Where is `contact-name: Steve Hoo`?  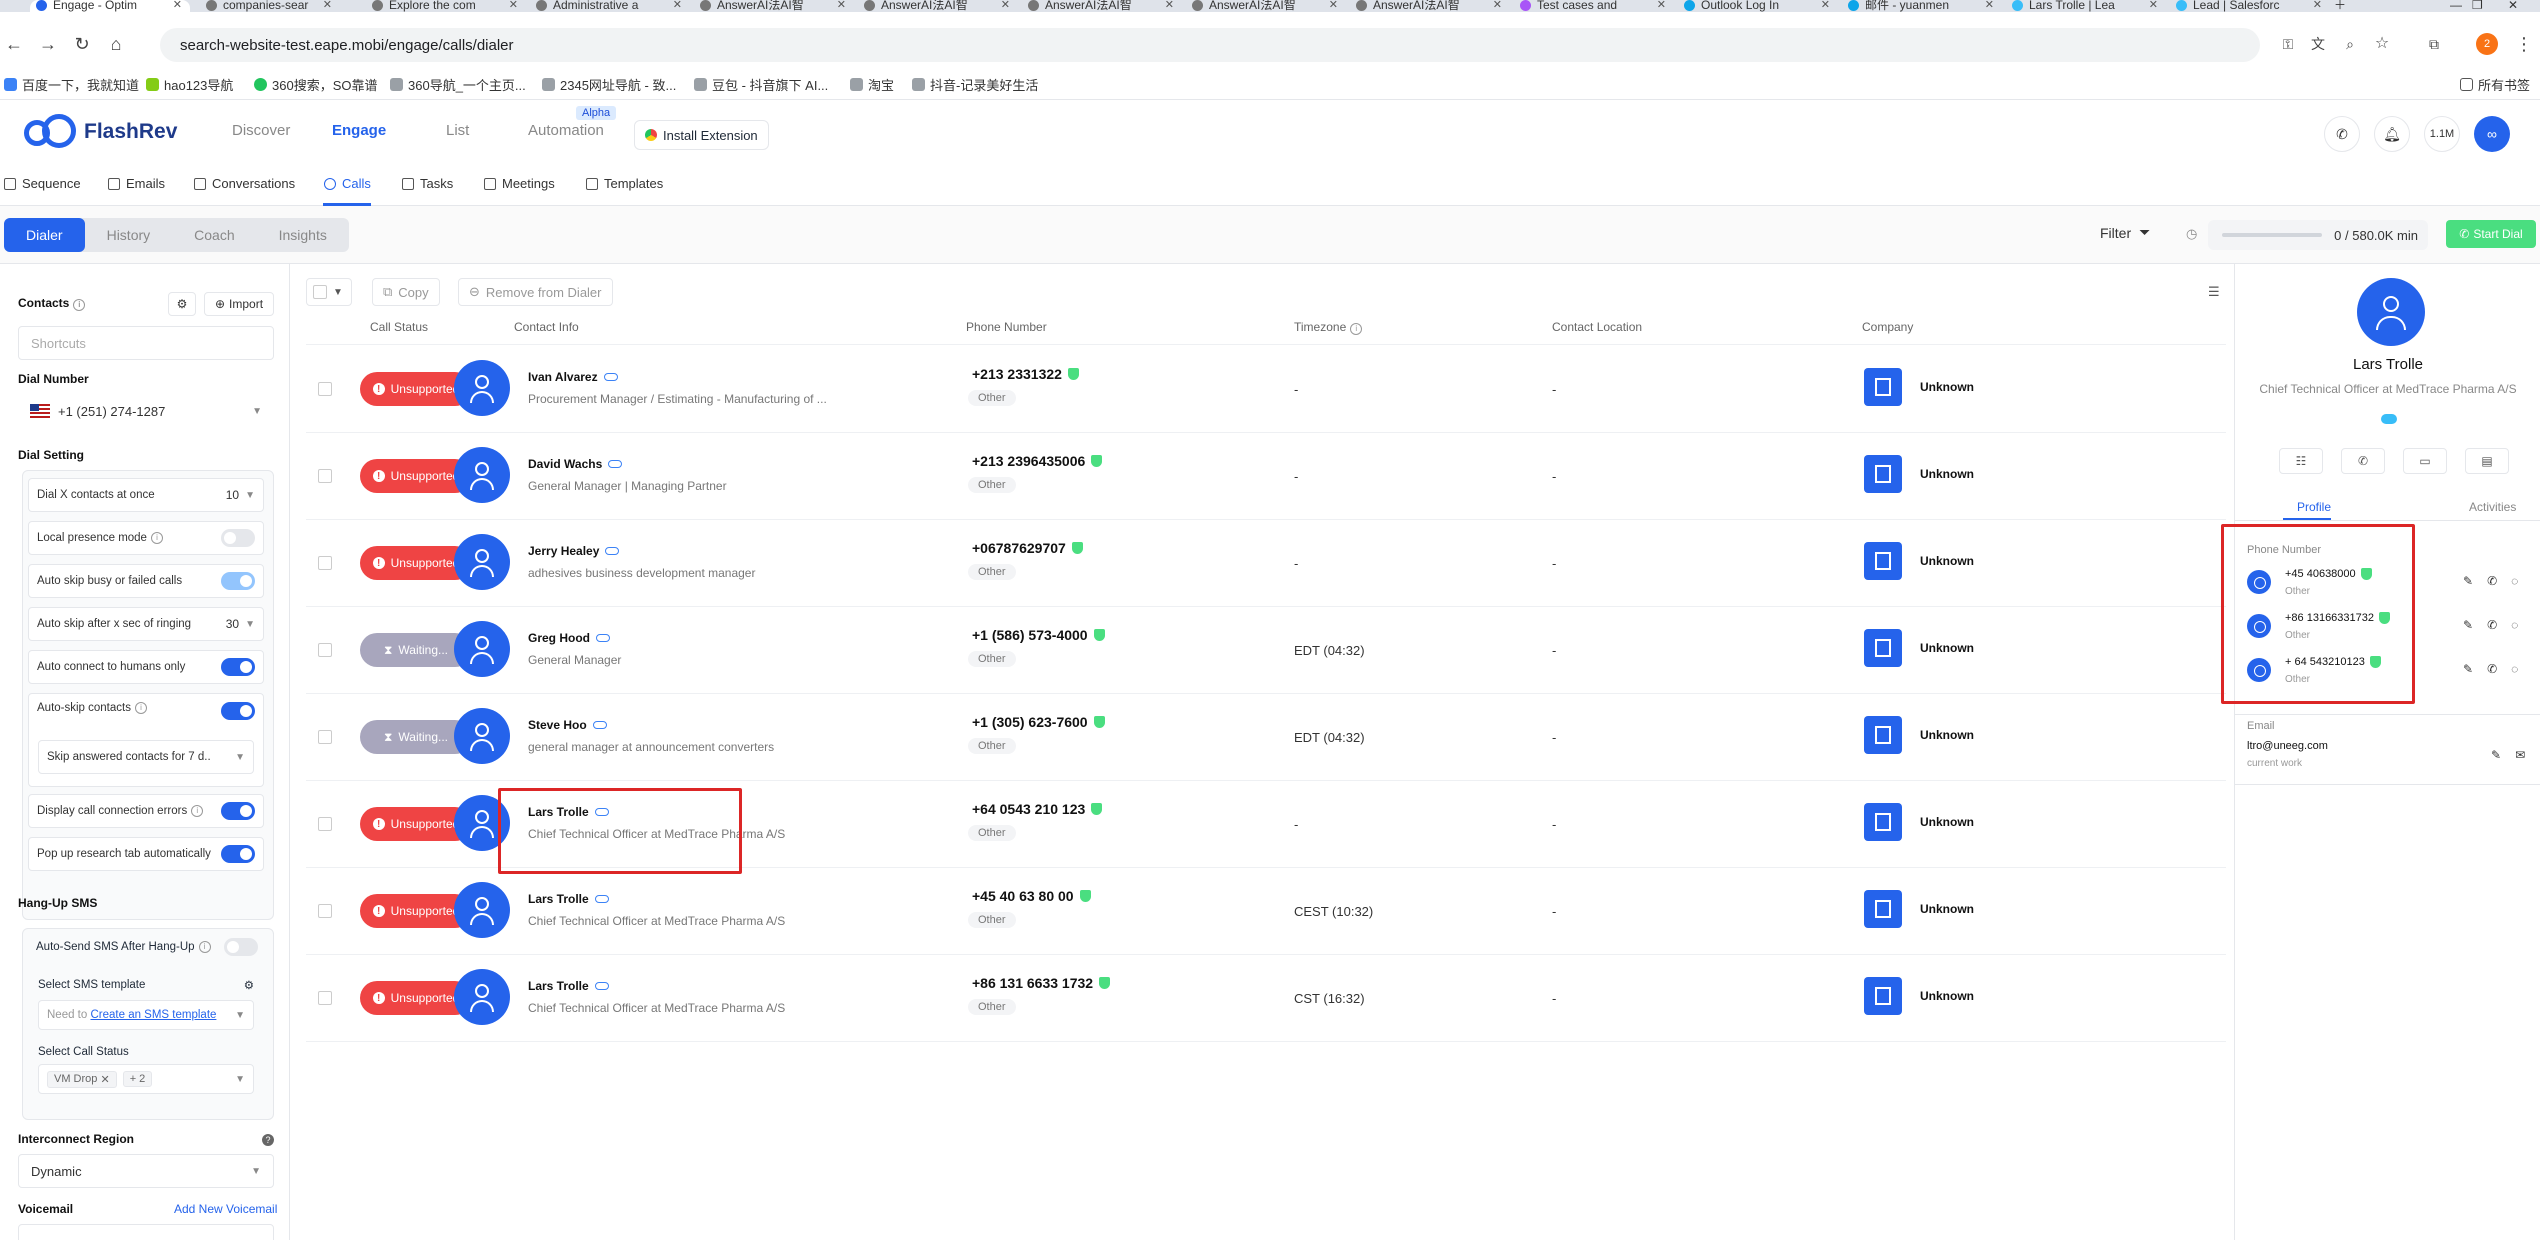
contact-name: Steve Hoo is located at coordinates (567, 725).